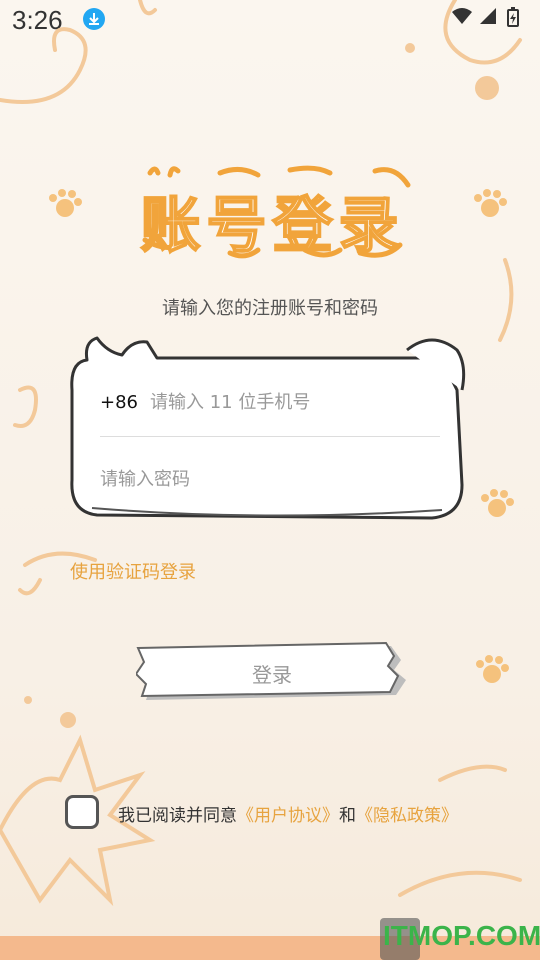  Describe the element at coordinates (272, 226) in the screenshot. I see `page-title: 账号登录` at that location.